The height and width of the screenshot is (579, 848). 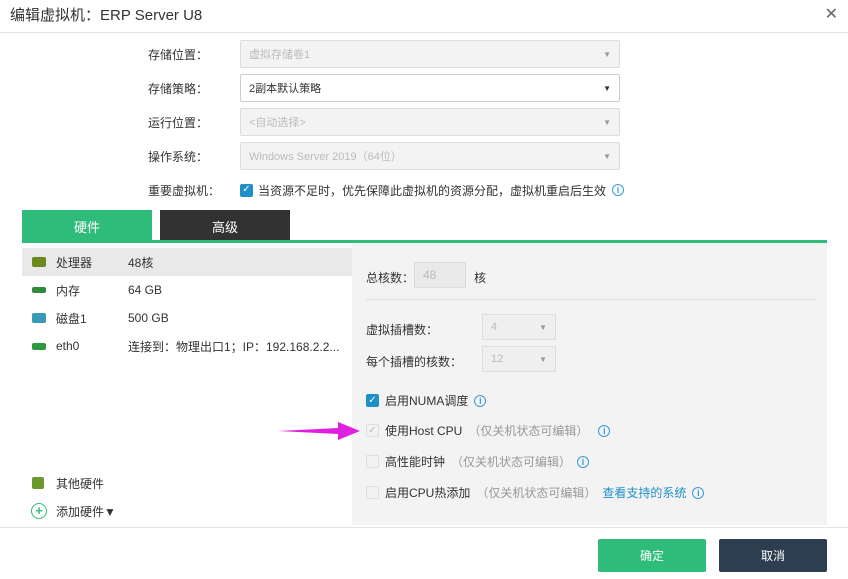 What do you see at coordinates (178, 54) in the screenshot?
I see `storage-location-label: 存储位置：` at bounding box center [178, 54].